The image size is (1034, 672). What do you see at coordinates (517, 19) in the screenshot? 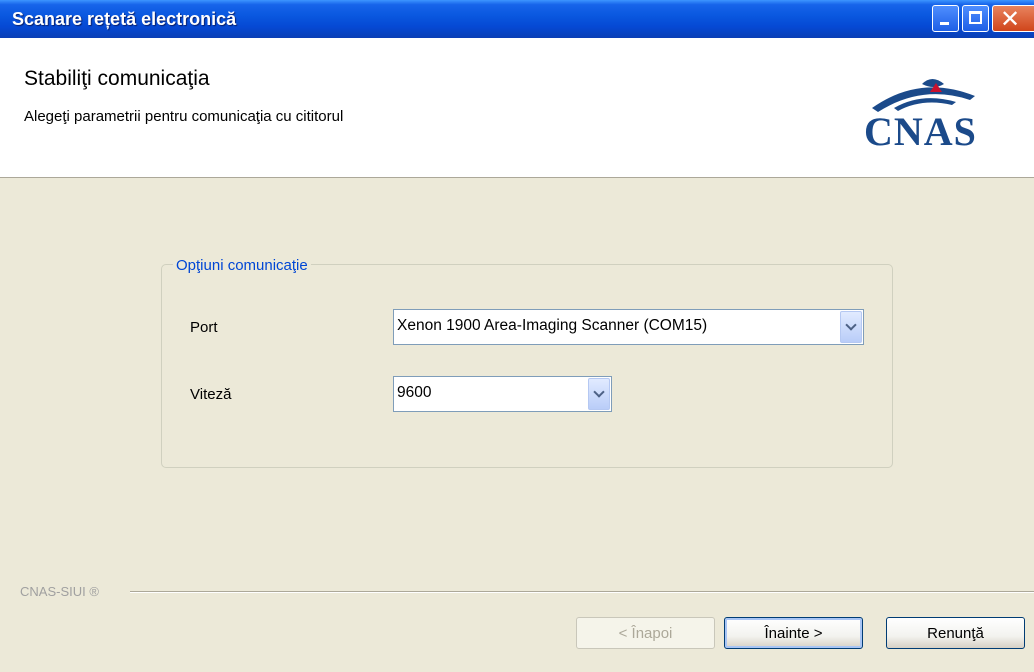
I see `title-bar: Scanare rețetă electronică ✕` at bounding box center [517, 19].